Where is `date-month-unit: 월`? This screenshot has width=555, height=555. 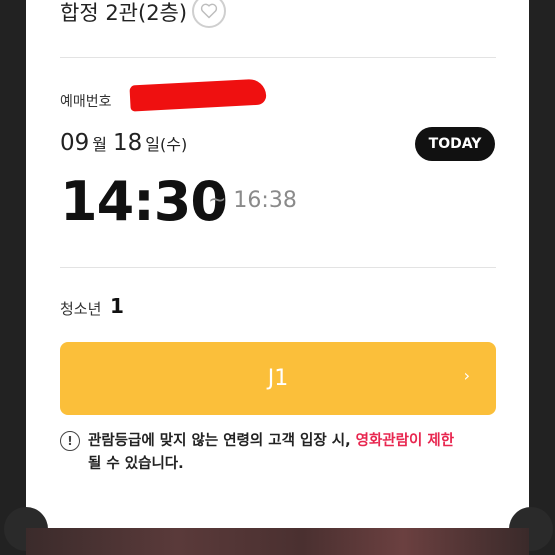 date-month-unit: 월 is located at coordinates (100, 144).